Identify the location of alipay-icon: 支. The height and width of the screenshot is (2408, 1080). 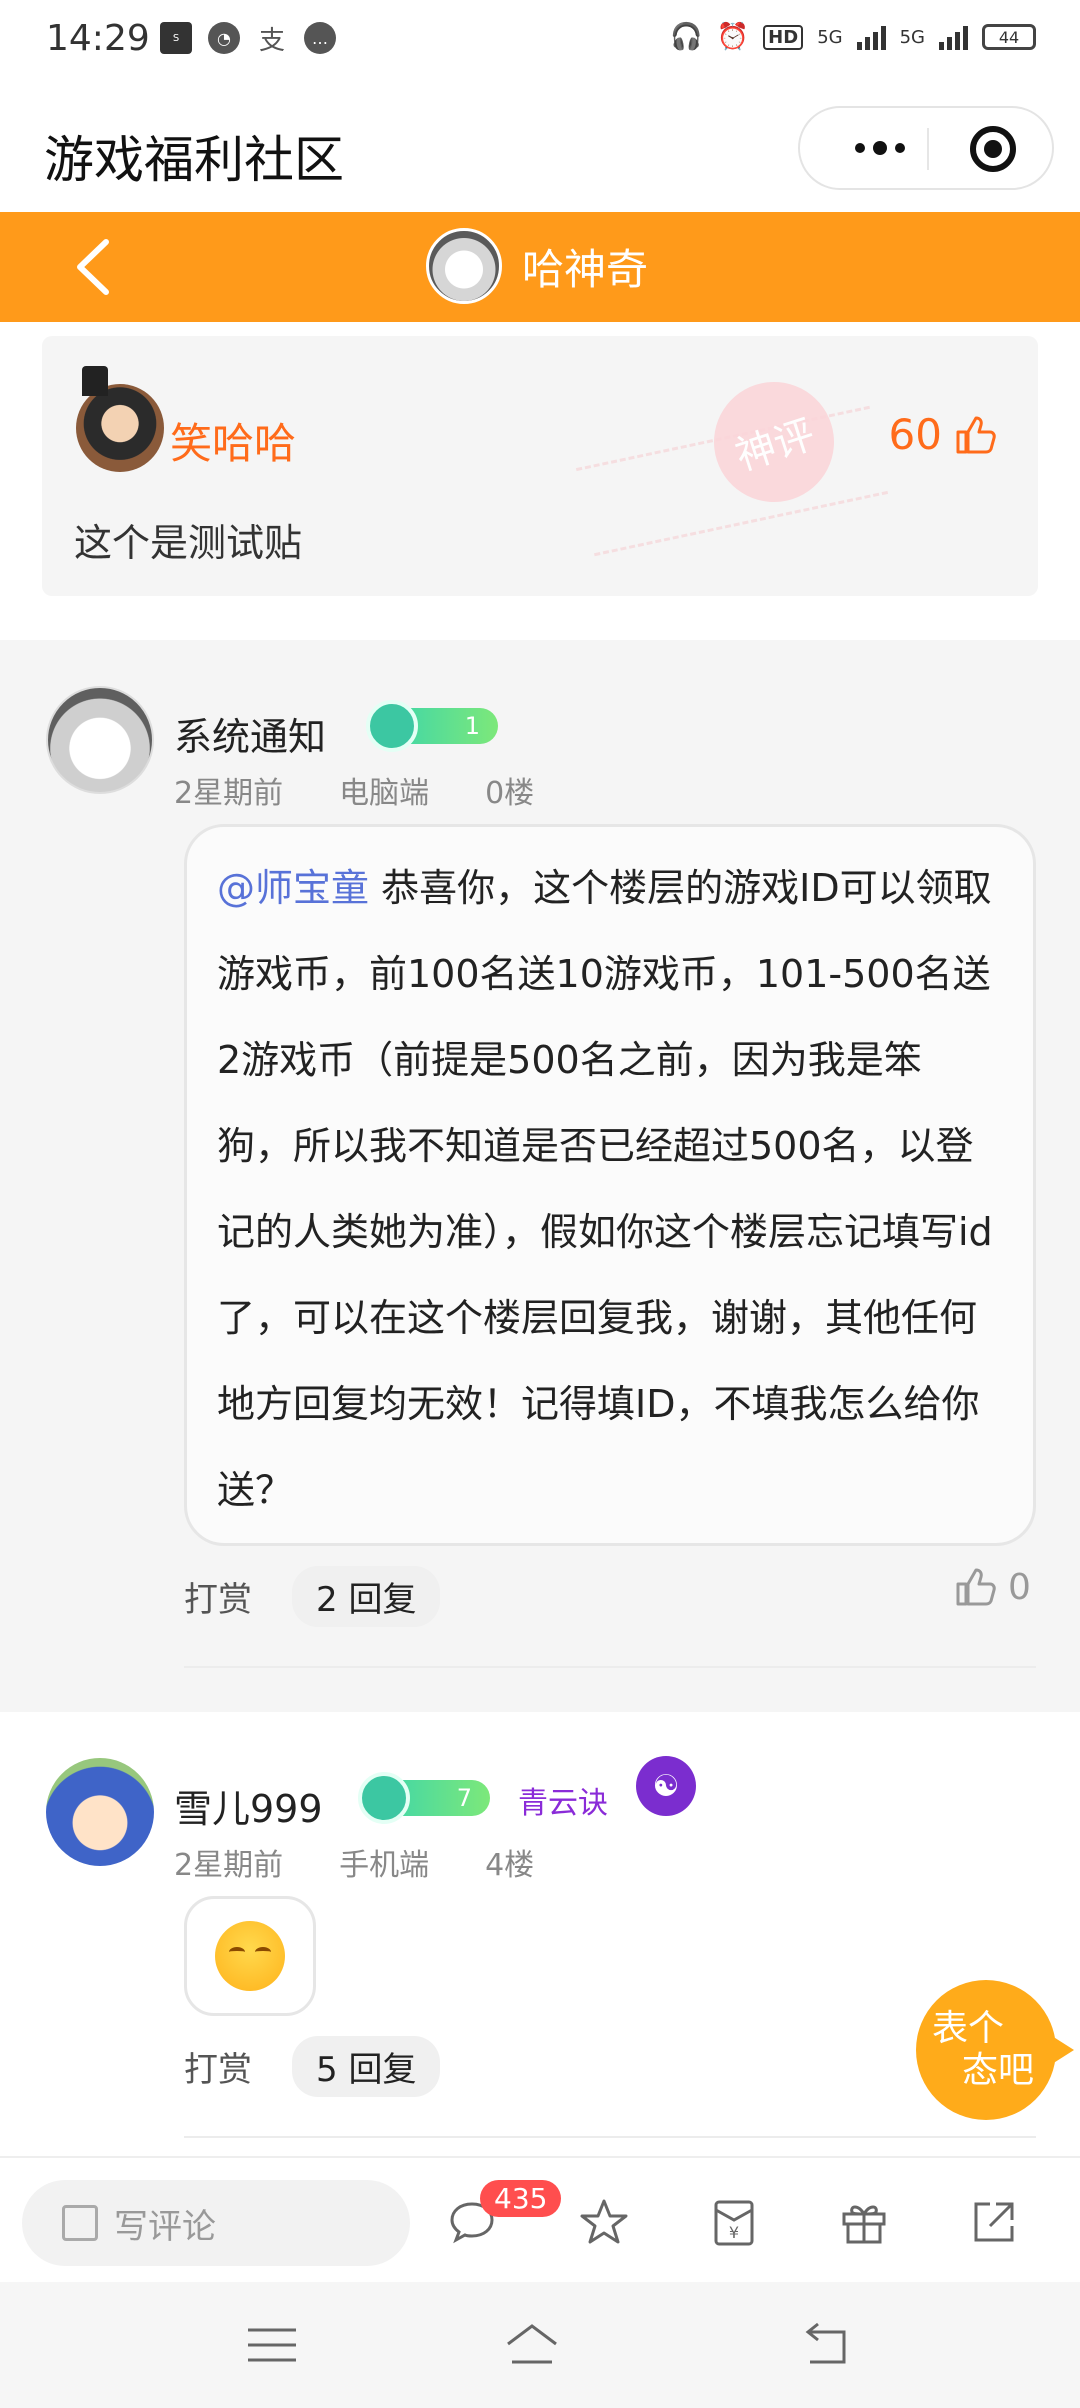
(271, 40).